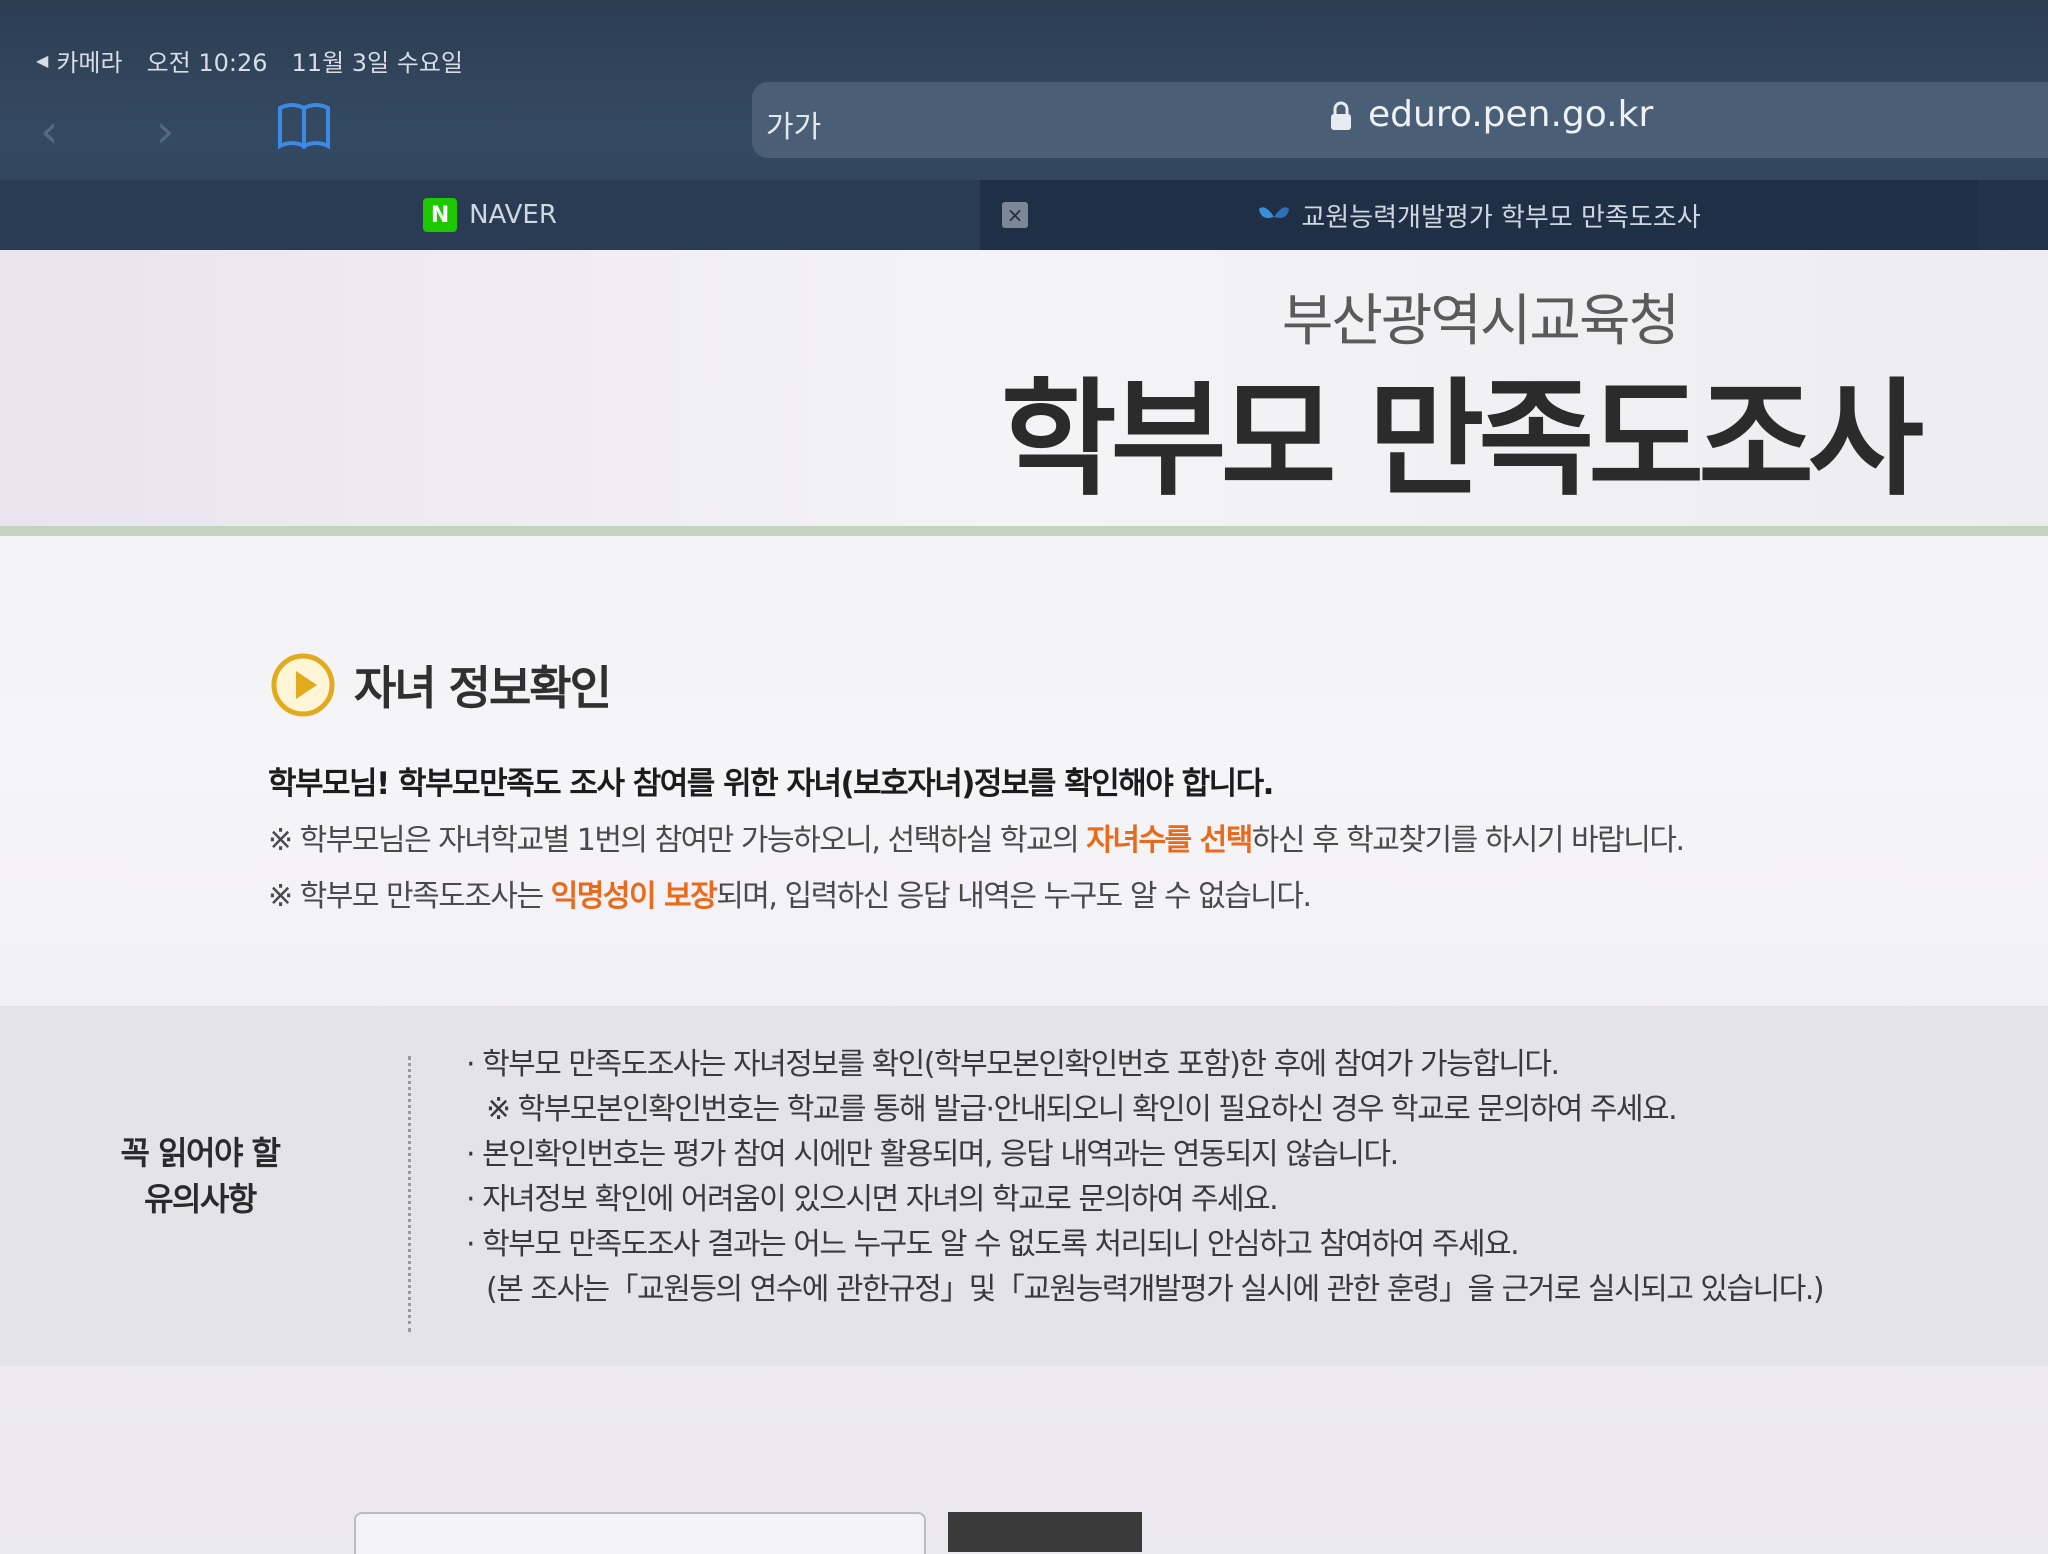 This screenshot has width=2048, height=1554. What do you see at coordinates (1024, 531) in the screenshot?
I see `header-divider` at bounding box center [1024, 531].